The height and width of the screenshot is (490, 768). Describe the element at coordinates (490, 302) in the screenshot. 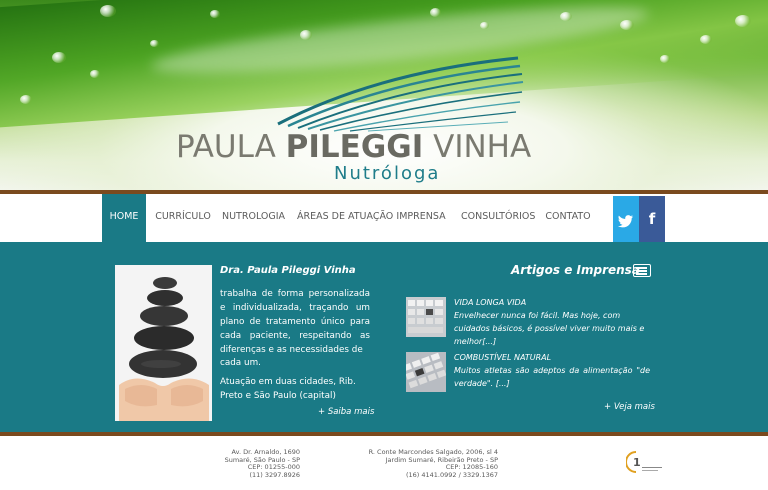

I see `article-headline: VIDA LONGA VIDA` at that location.